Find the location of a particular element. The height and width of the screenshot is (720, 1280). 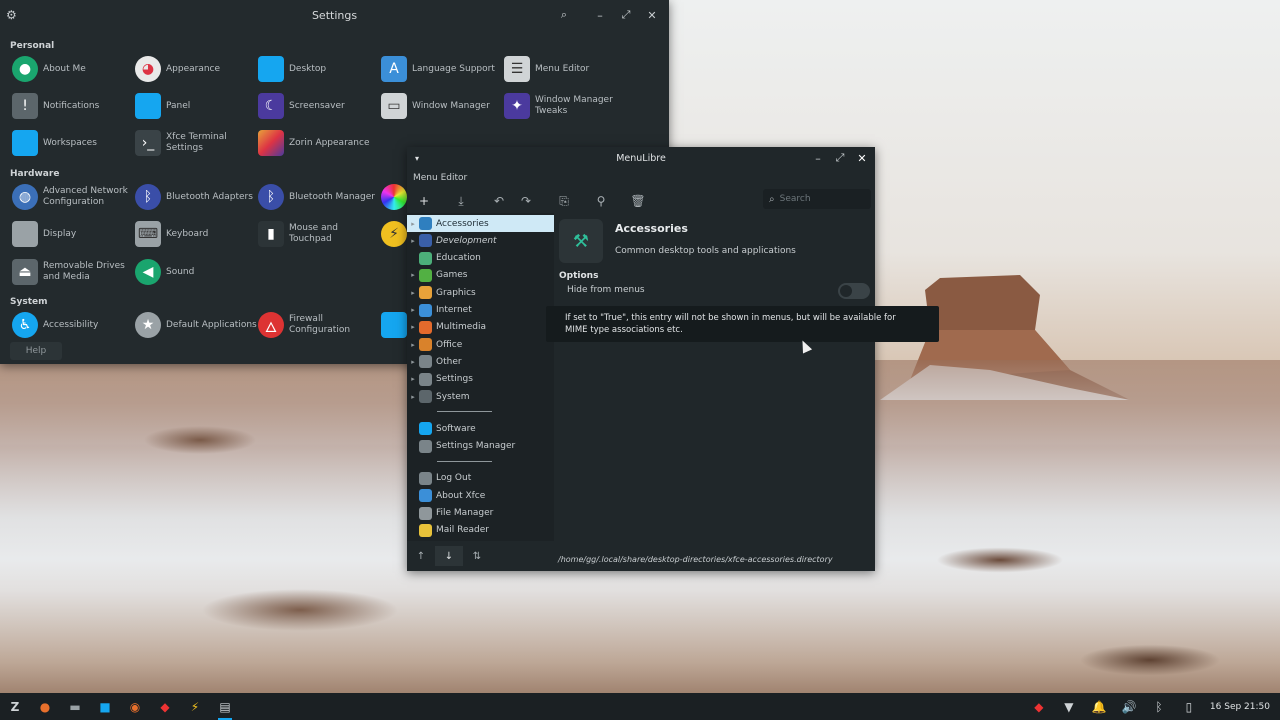

settings-item-notifications: ! Notifications is located at coordinates (73, 106).